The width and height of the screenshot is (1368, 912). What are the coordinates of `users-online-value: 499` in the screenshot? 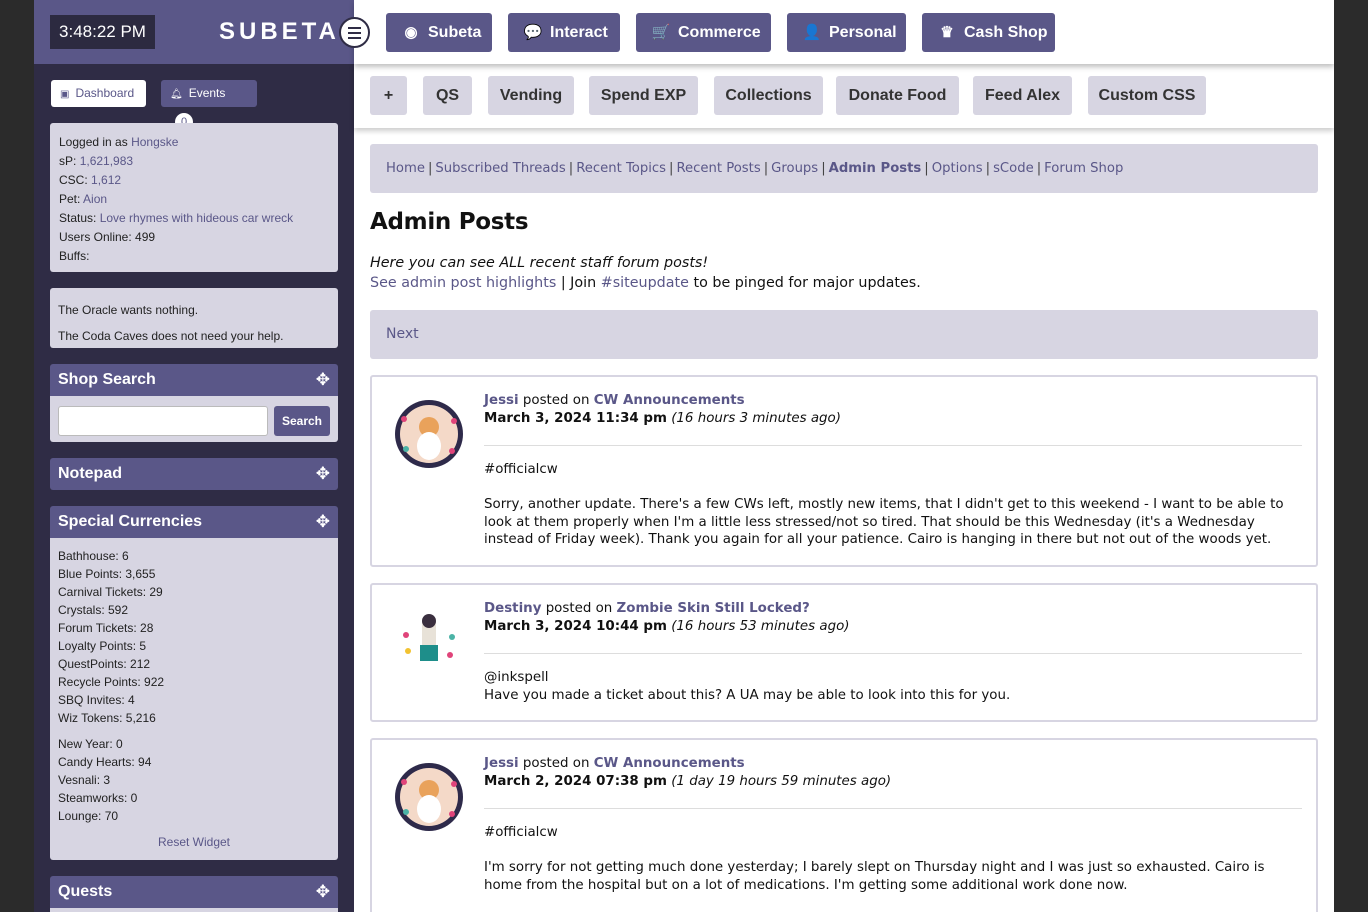 It's located at (145, 237).